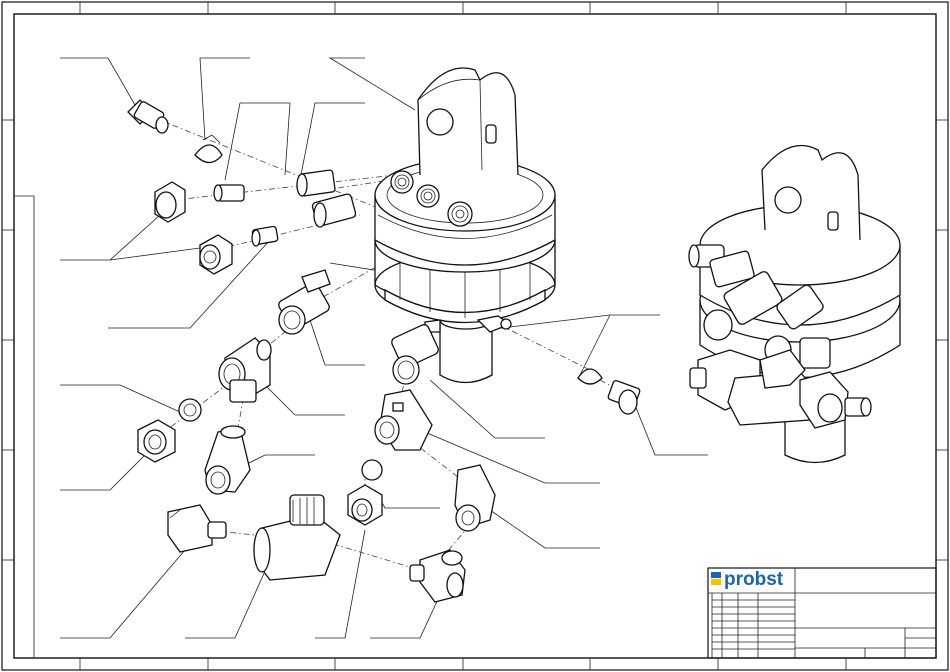 Image resolution: width=950 pixels, height=672 pixels. Describe the element at coordinates (148, 116) in the screenshot. I see `part-plug-top-left` at that location.